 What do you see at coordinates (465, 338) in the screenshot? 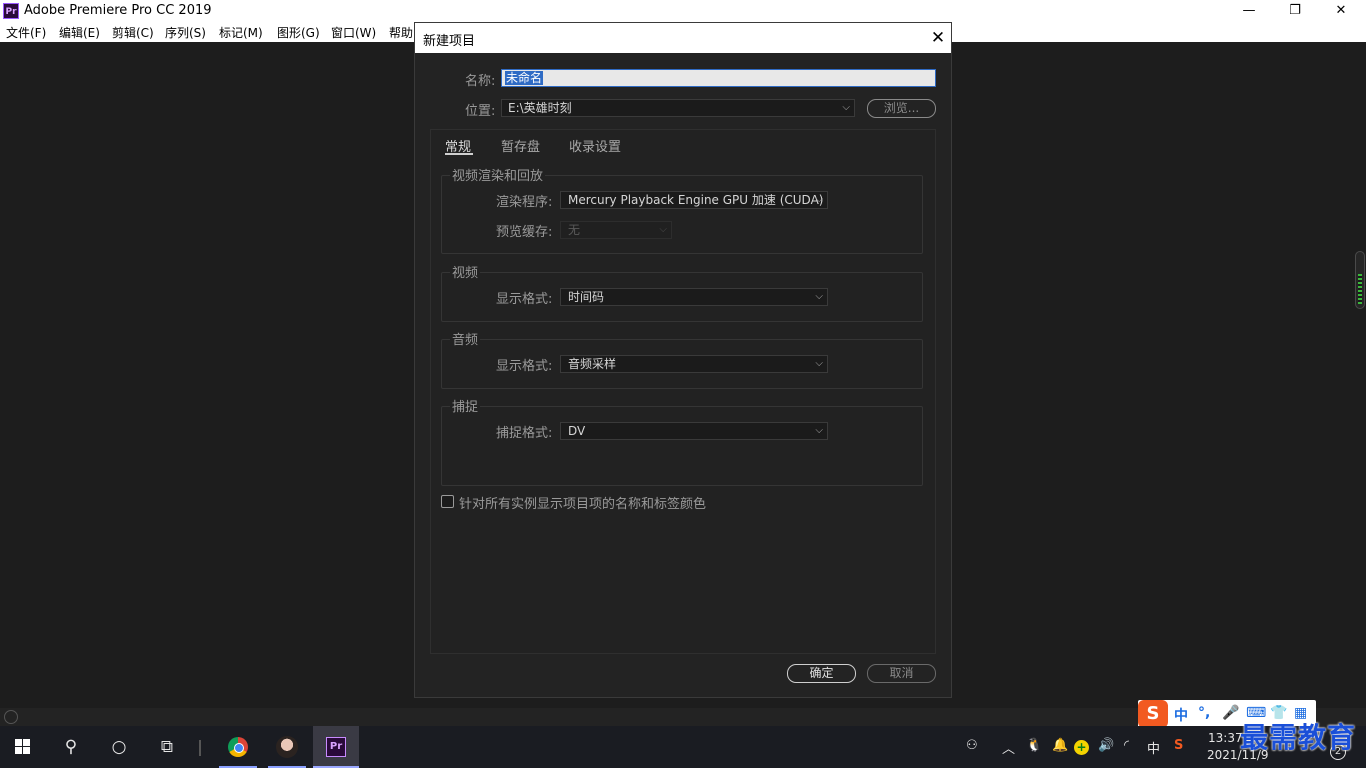
I see `group-title-audio: 音频` at bounding box center [465, 338].